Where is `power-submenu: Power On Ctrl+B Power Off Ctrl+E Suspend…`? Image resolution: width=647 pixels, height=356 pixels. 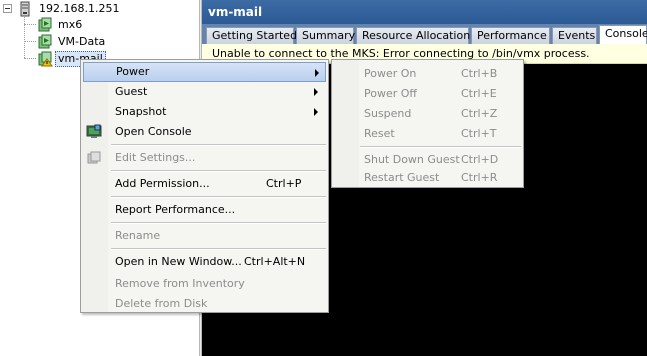
power-submenu: Power On Ctrl+B Power Off Ctrl+E Suspend… is located at coordinates (427, 123).